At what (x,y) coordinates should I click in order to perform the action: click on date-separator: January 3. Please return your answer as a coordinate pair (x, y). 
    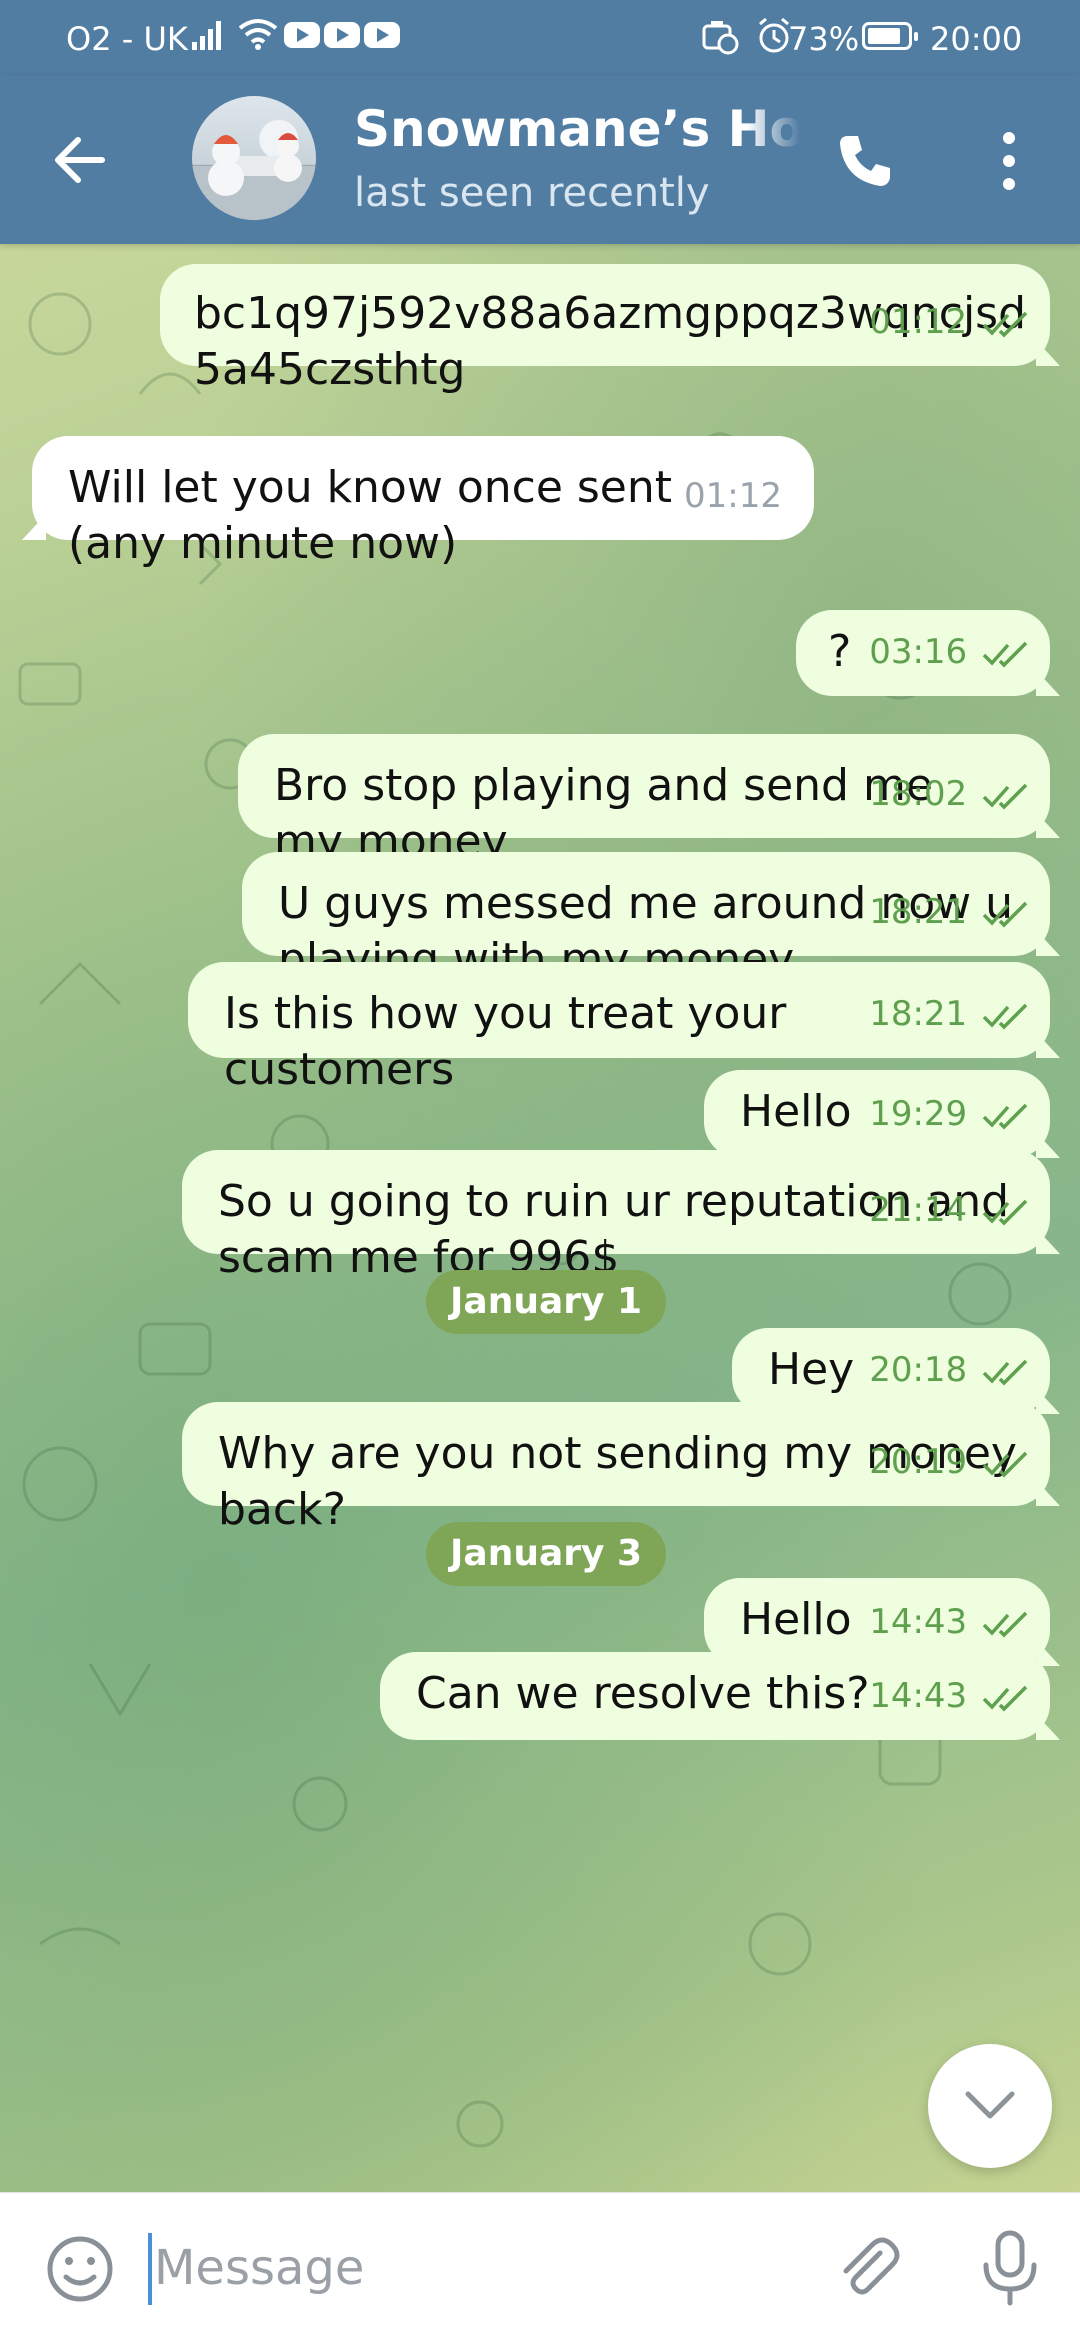
    Looking at the image, I should click on (546, 1554).